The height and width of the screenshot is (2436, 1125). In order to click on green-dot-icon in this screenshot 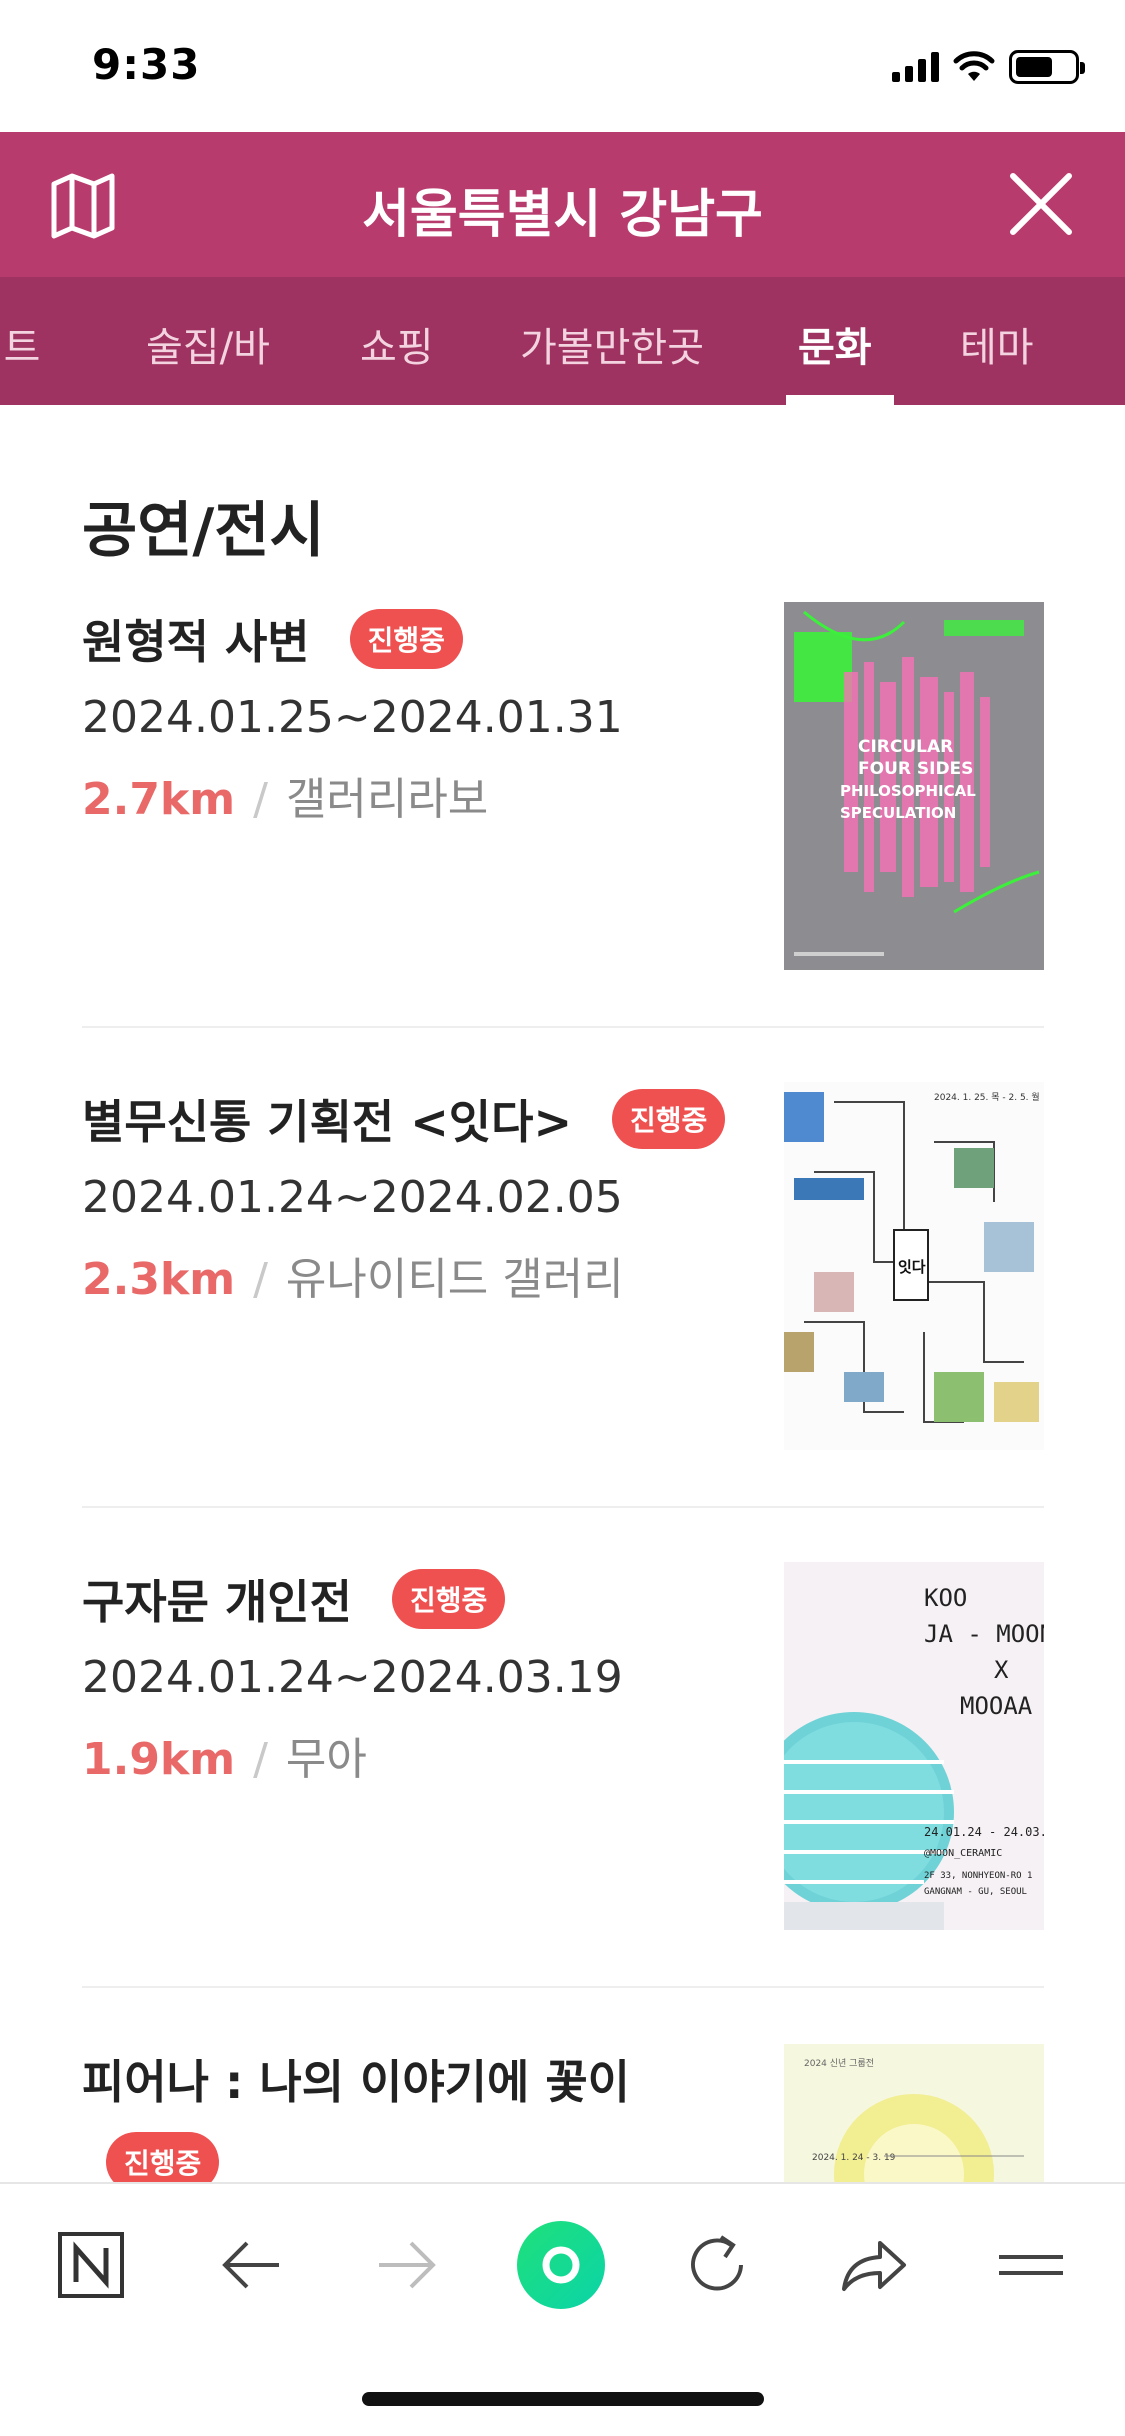, I will do `click(561, 2265)`.